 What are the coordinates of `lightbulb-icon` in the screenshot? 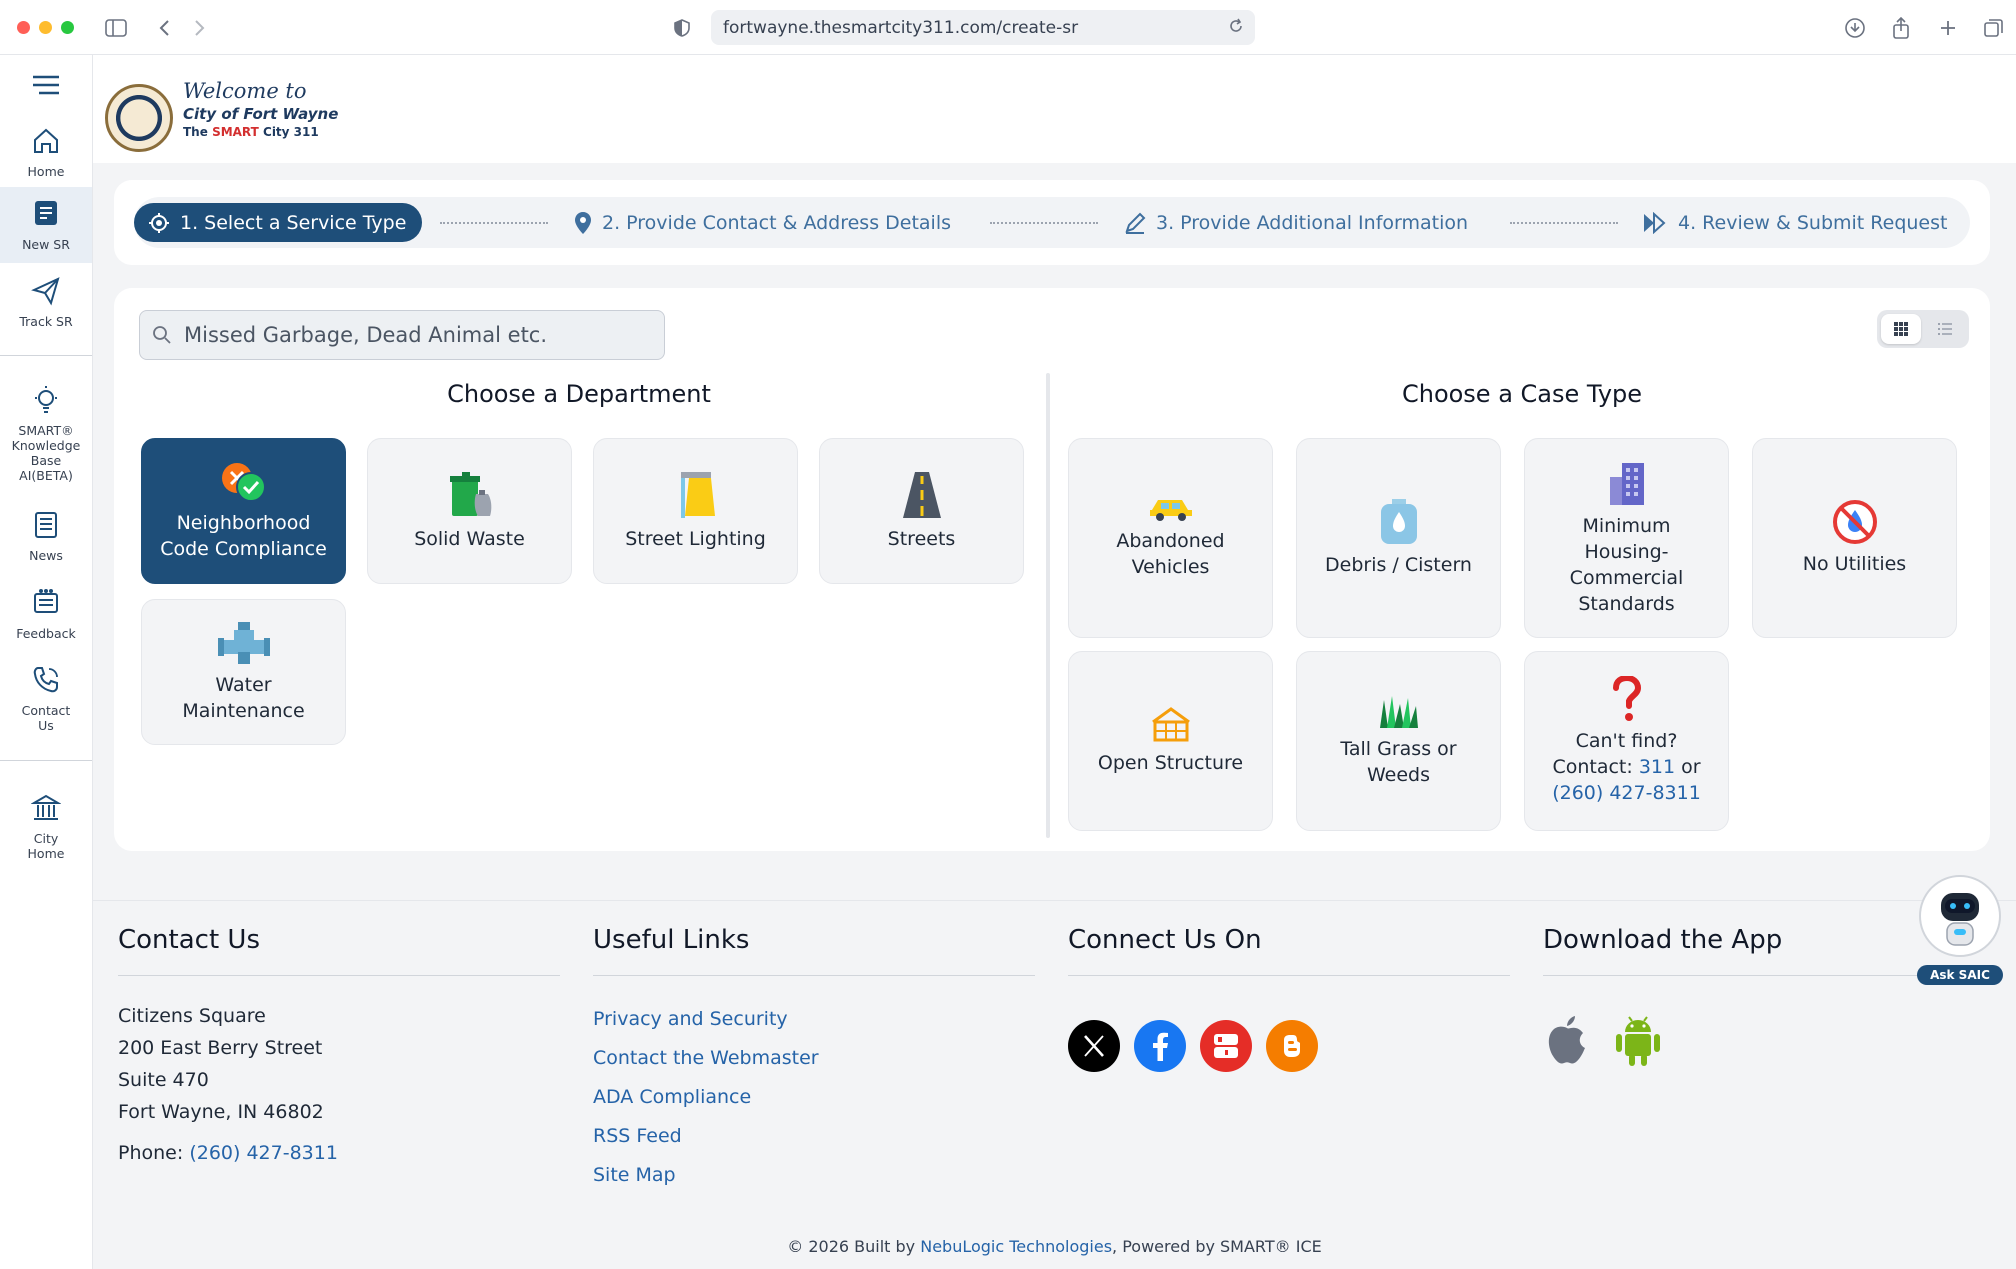 It's located at (46, 402).